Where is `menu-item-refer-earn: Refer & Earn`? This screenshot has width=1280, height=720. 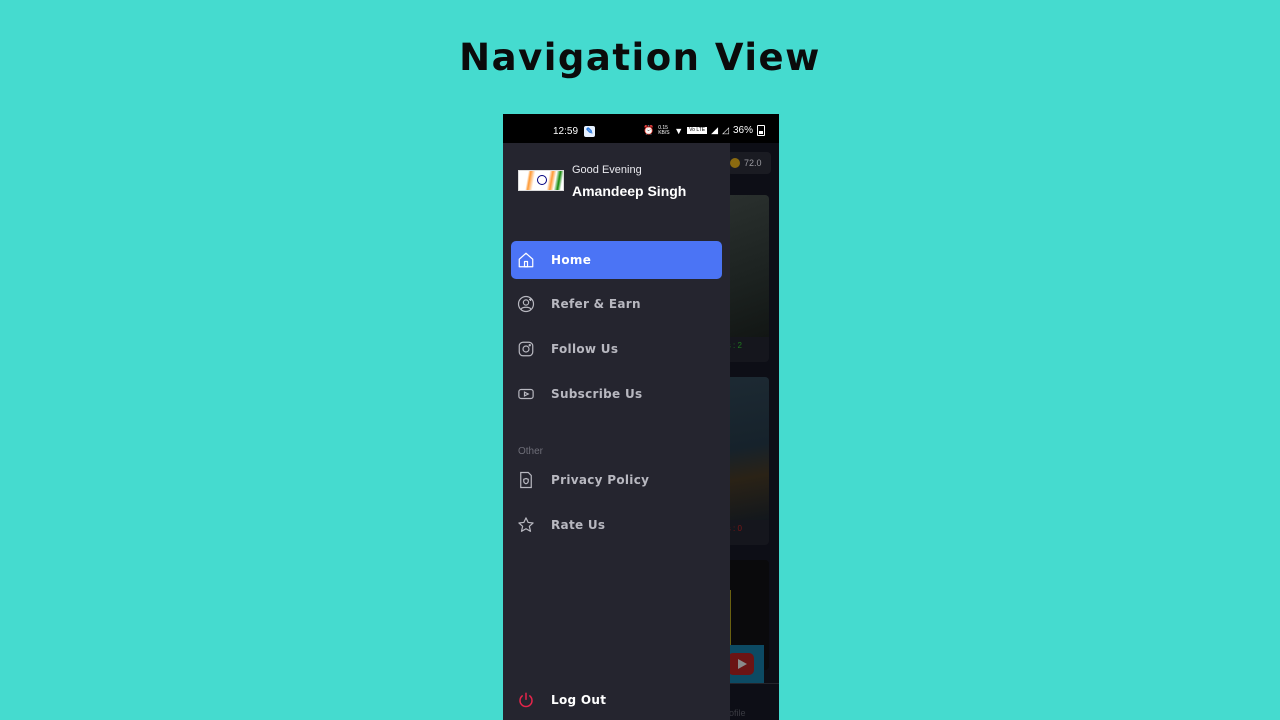 menu-item-refer-earn: Refer & Earn is located at coordinates (616, 304).